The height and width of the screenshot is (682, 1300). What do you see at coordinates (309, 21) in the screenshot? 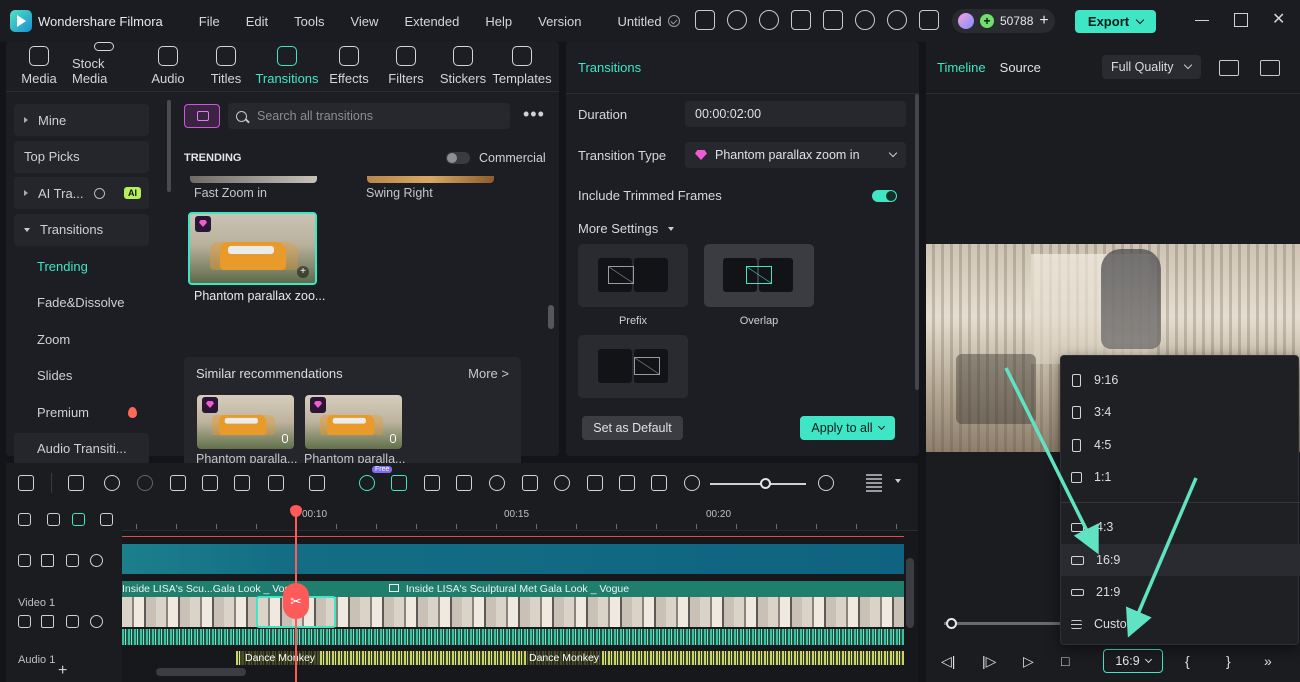
I see `menu-tools: Tools` at bounding box center [309, 21].